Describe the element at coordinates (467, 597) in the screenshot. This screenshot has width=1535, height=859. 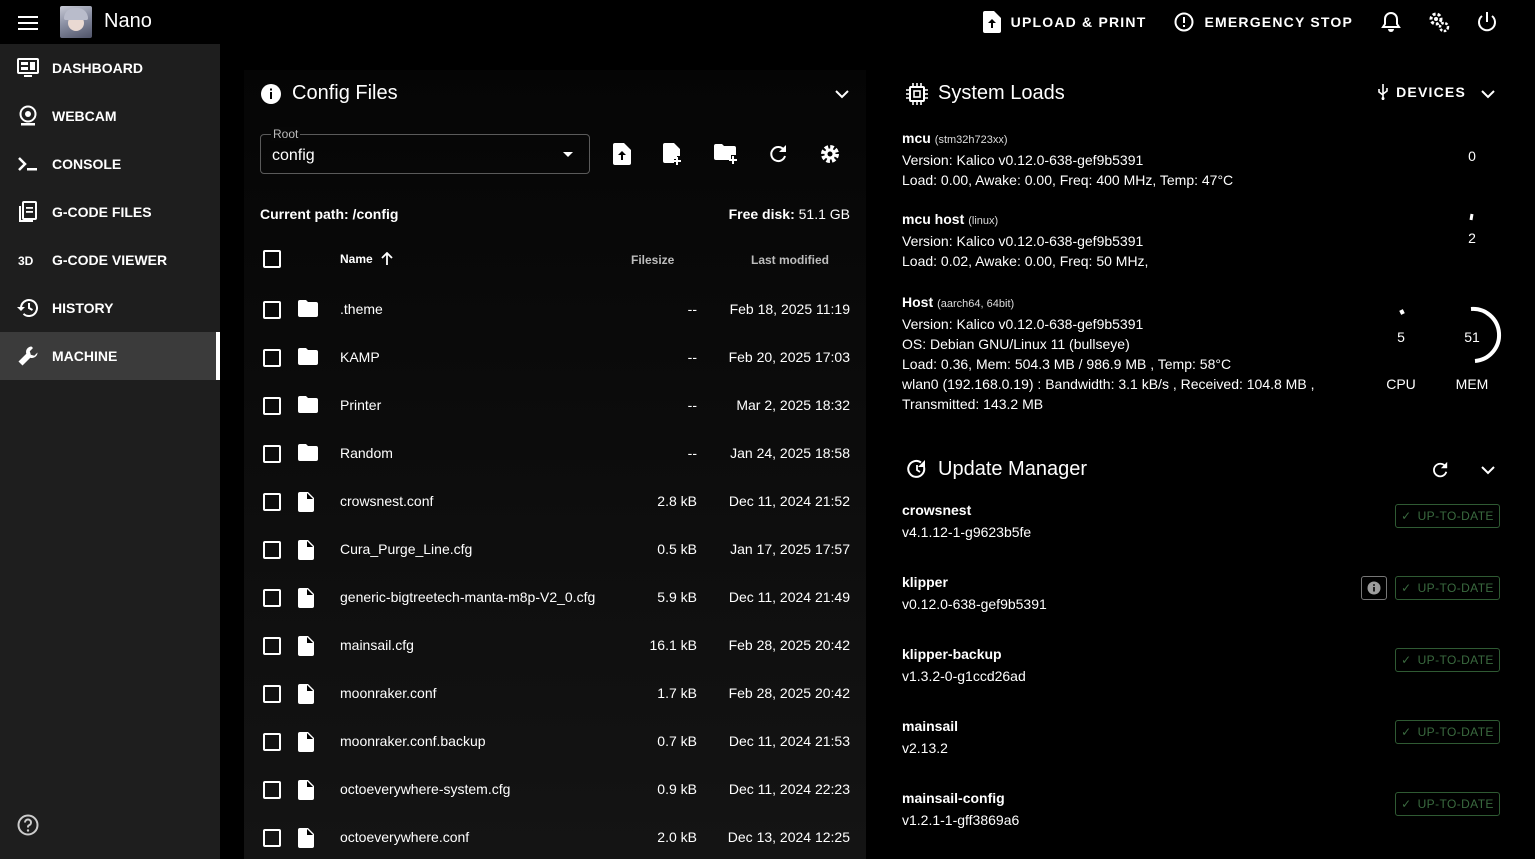
I see `file-name: generic-bigtreetech-manta-m8p-V2_0.cfg` at that location.